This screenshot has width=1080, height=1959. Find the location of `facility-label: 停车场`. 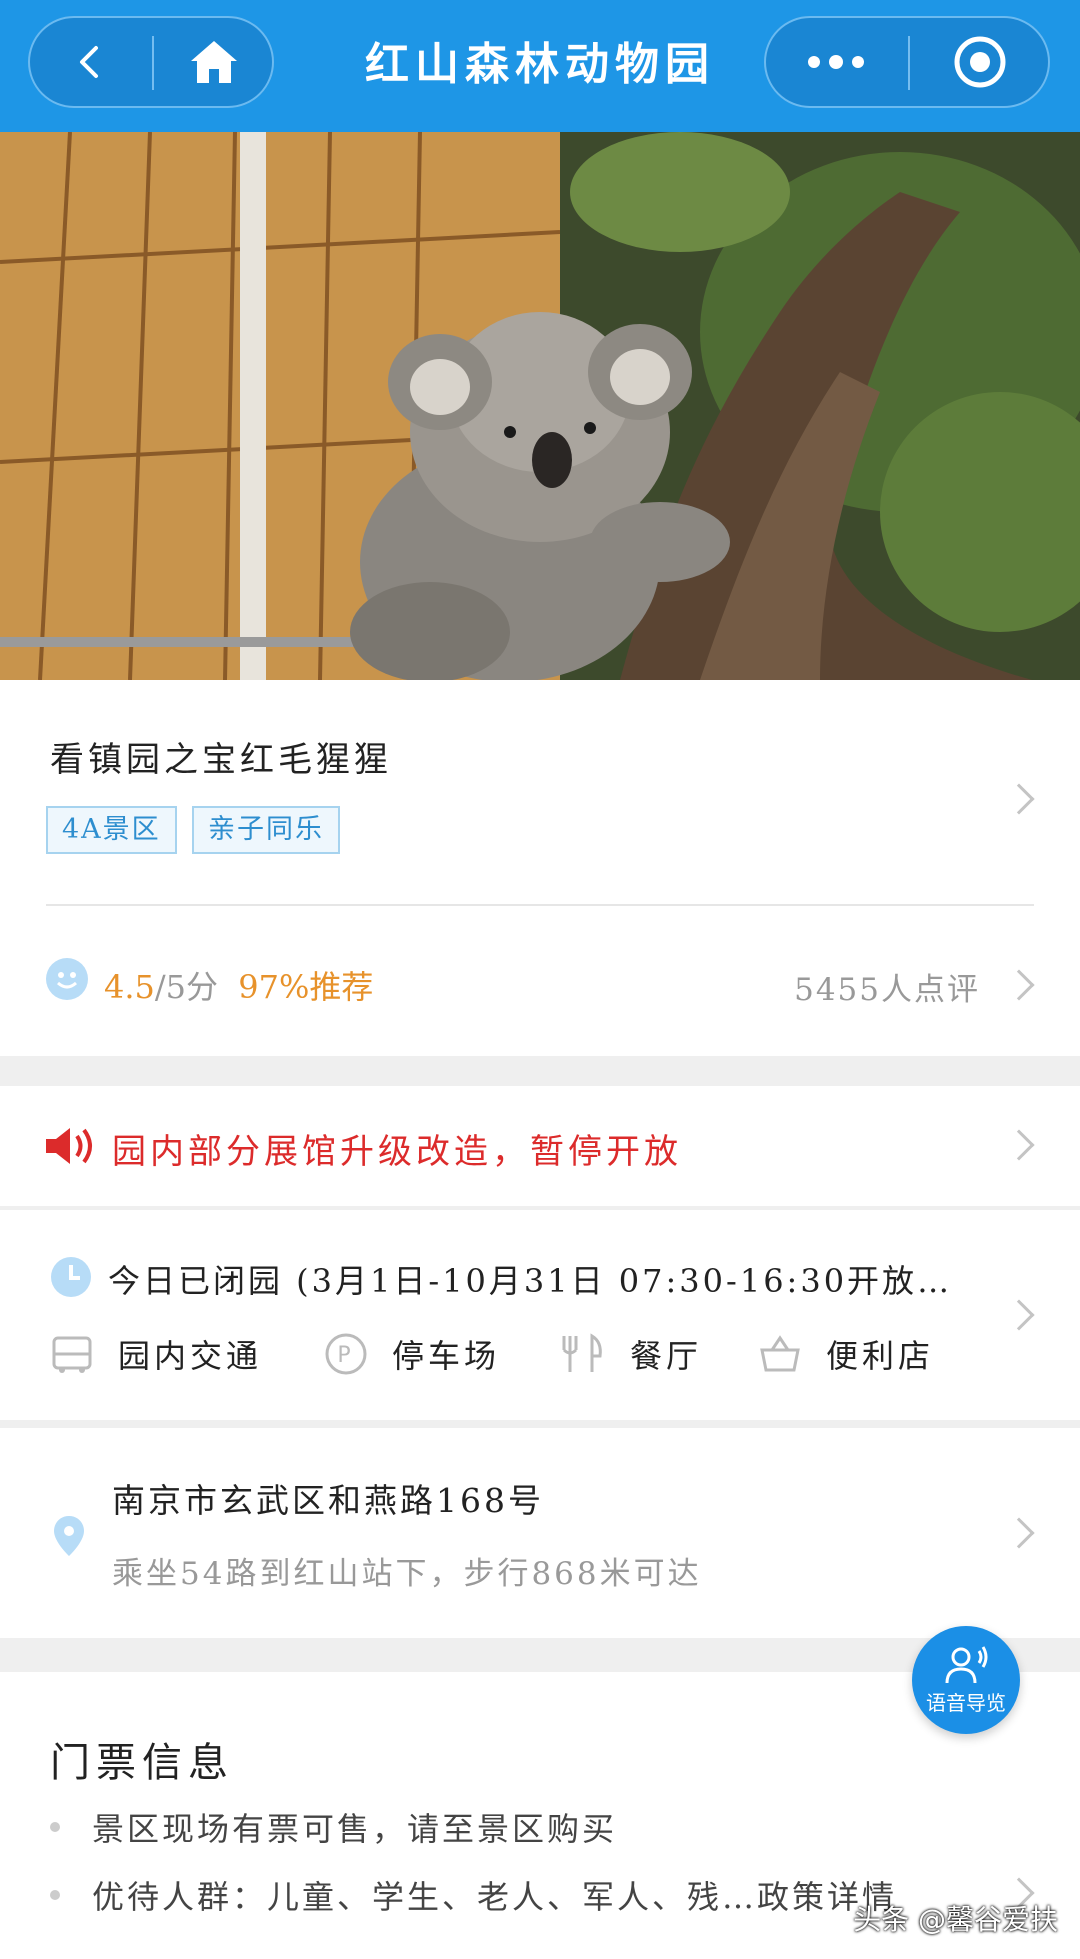

facility-label: 停车场 is located at coordinates (446, 1356).